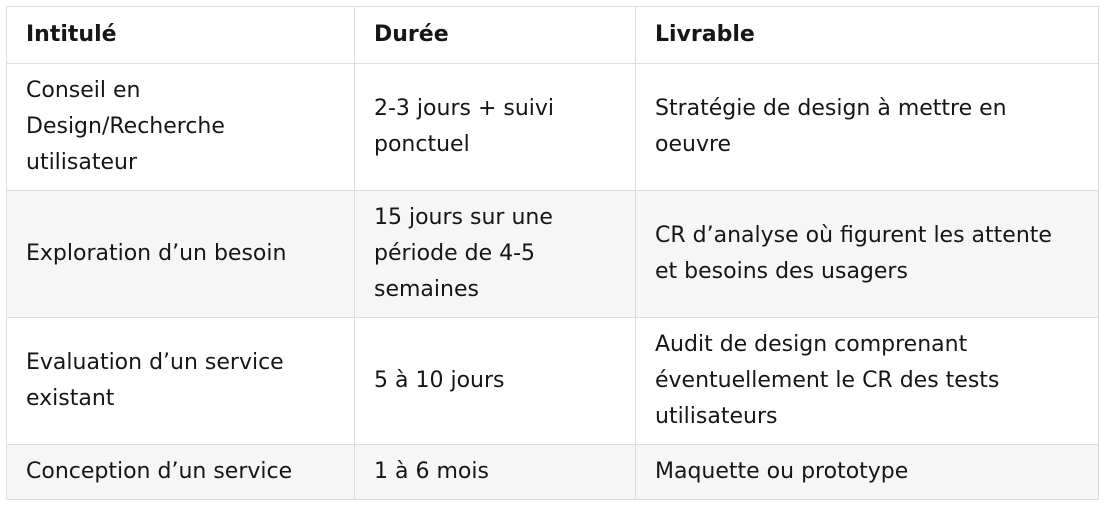 The height and width of the screenshot is (507, 1108). What do you see at coordinates (495, 381) in the screenshot?
I see `cell-duree: 5 à 10 jours` at bounding box center [495, 381].